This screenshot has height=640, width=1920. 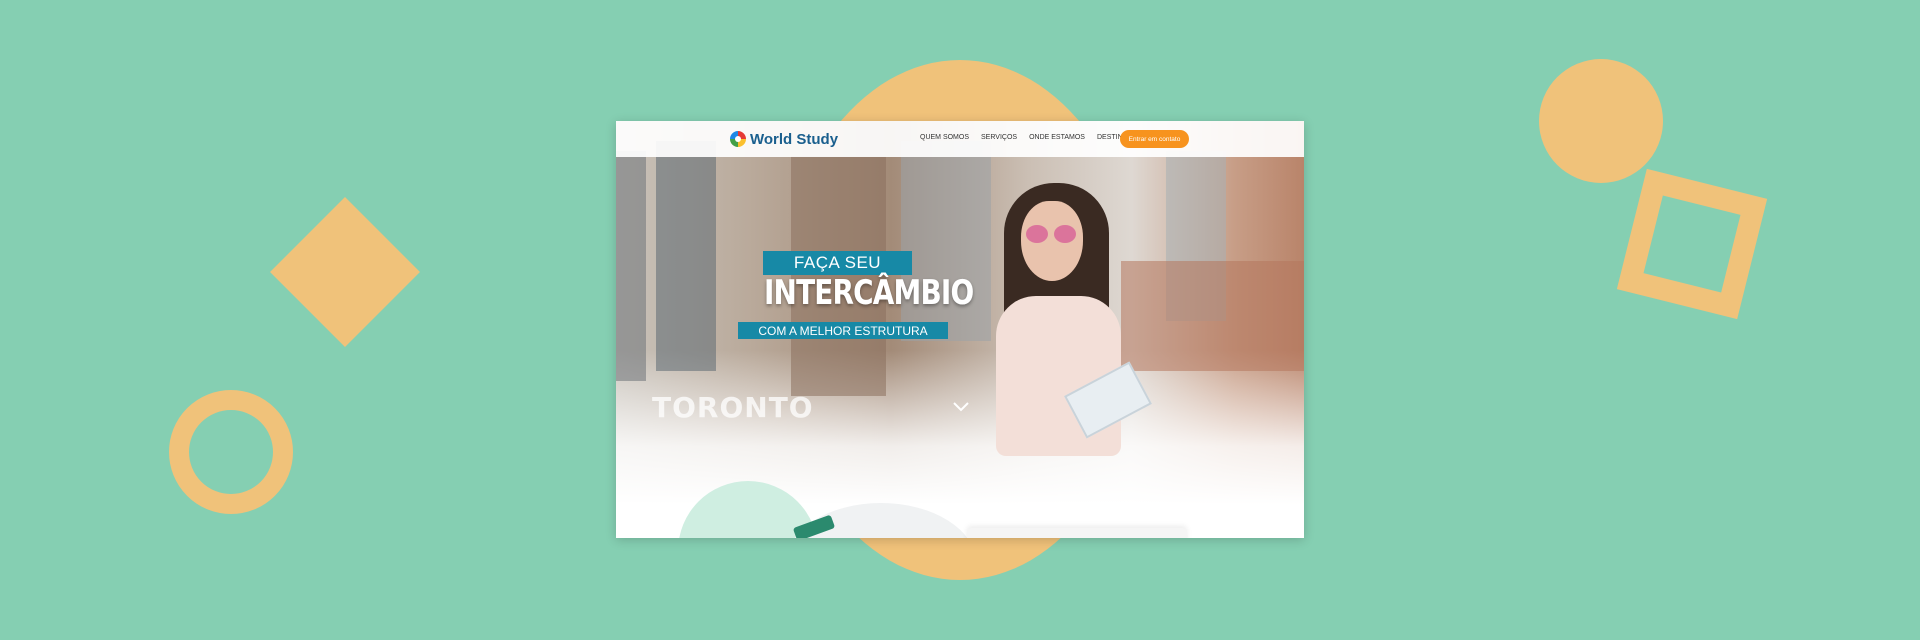 I want to click on nav-link-servicos: SERVIÇOS, so click(x=999, y=137).